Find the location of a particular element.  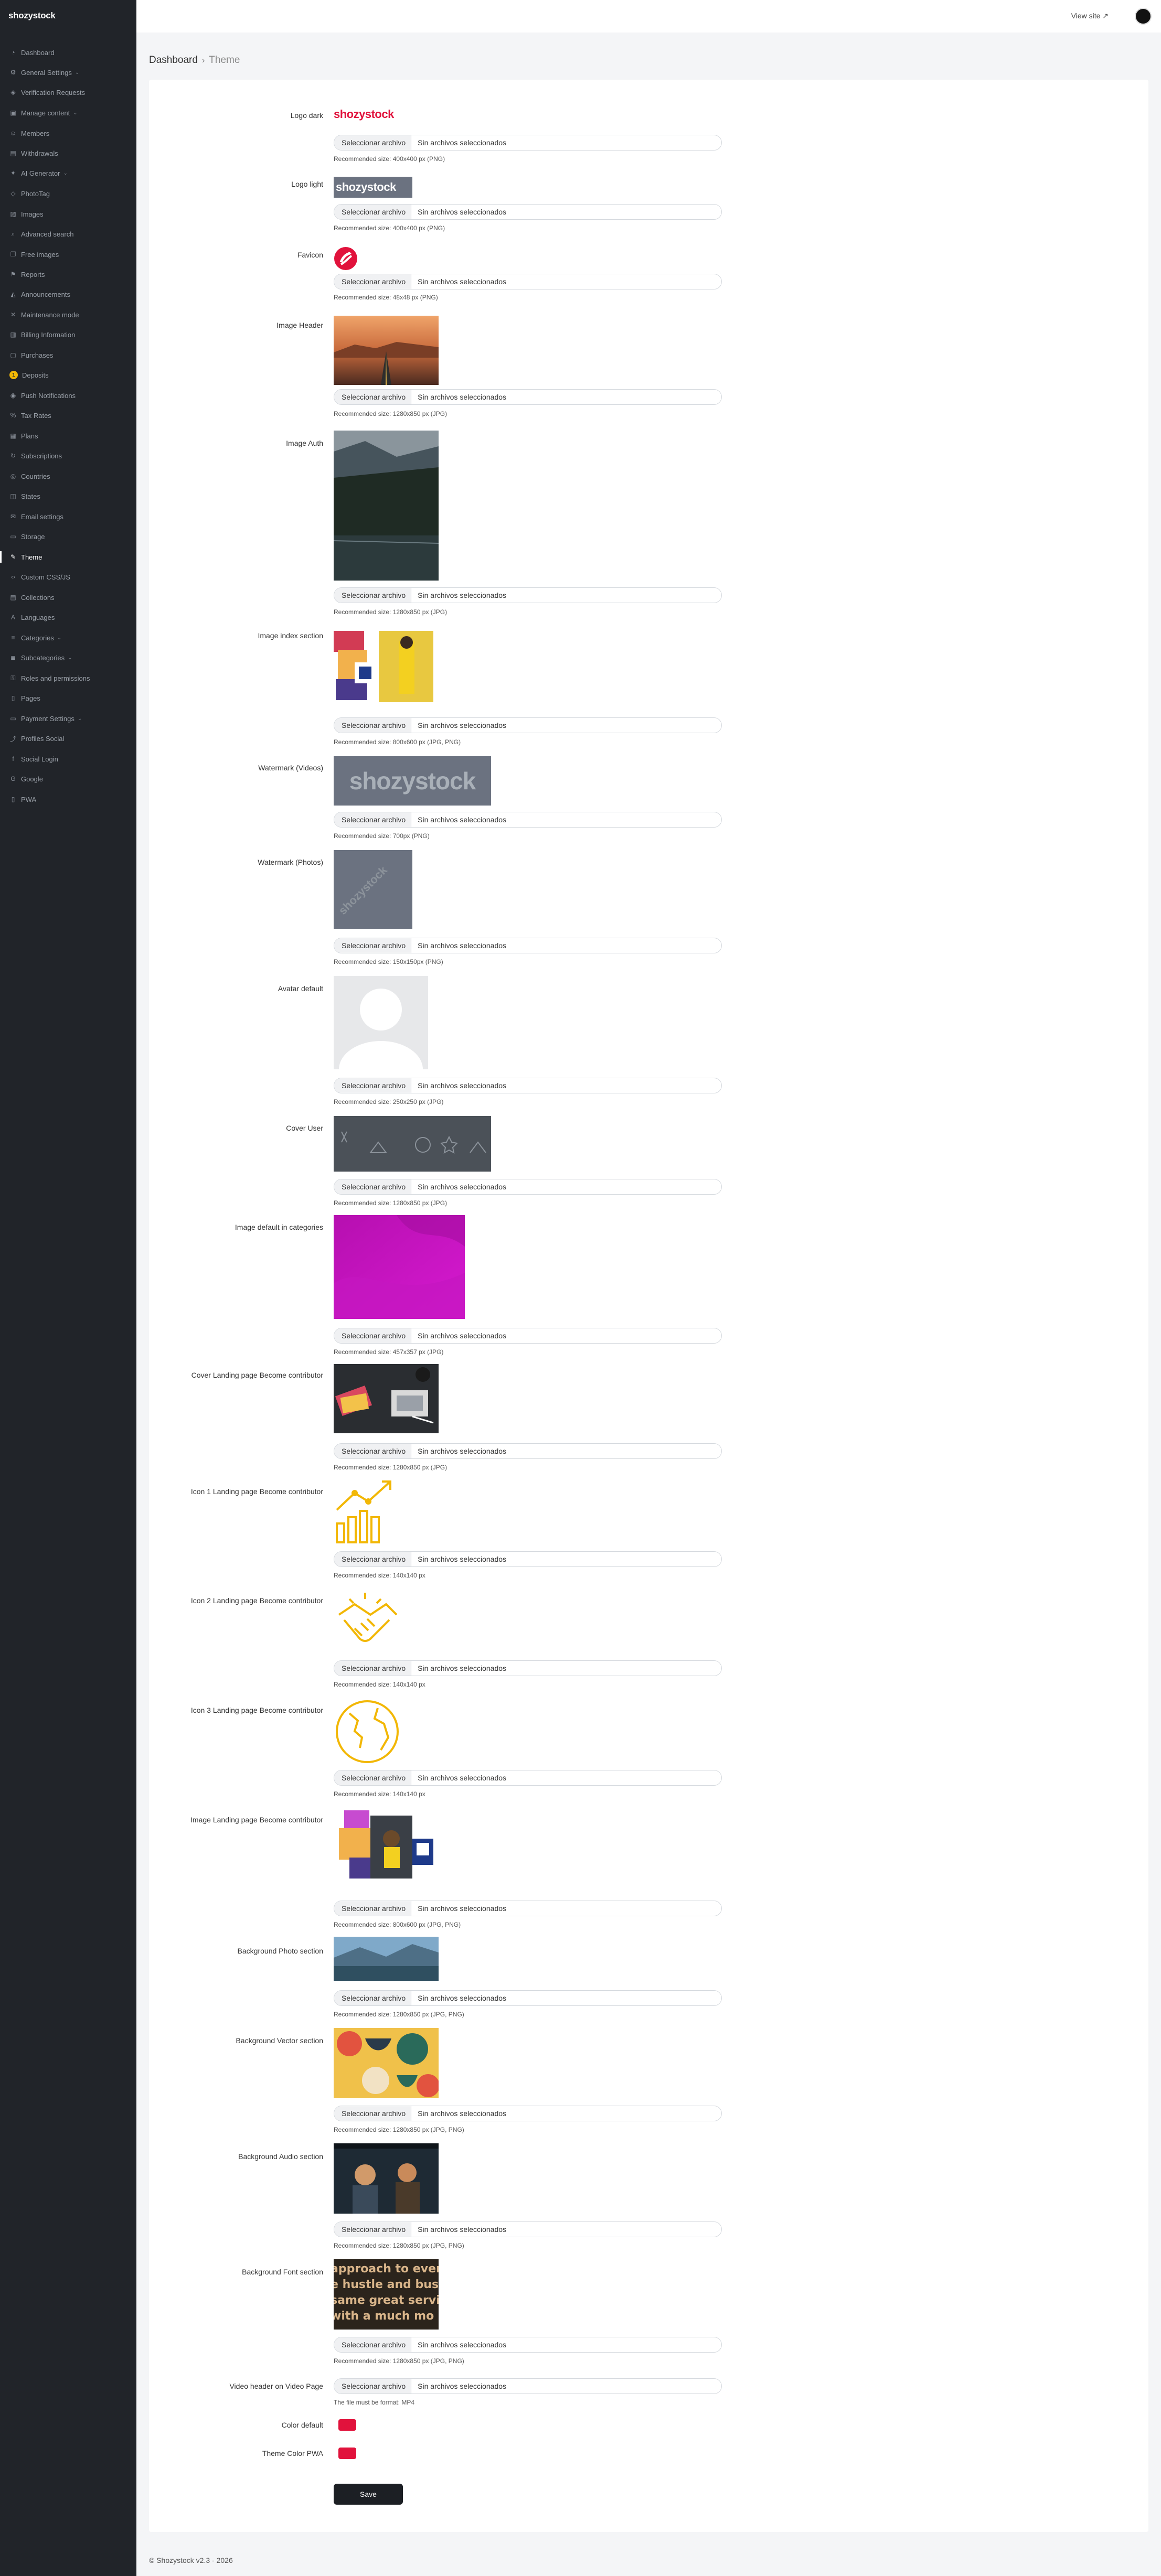

share-icon: ⤴ is located at coordinates (13, 739).